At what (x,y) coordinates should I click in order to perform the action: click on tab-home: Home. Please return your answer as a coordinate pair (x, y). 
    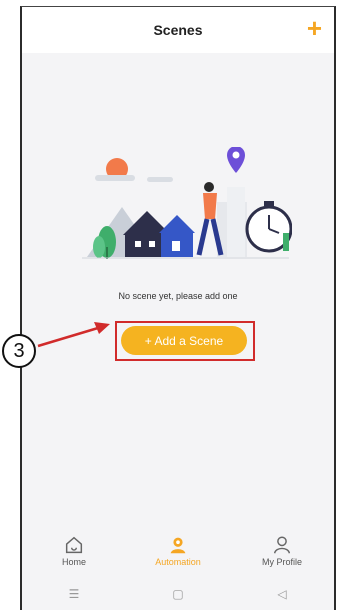
    Looking at the image, I should click on (74, 550).